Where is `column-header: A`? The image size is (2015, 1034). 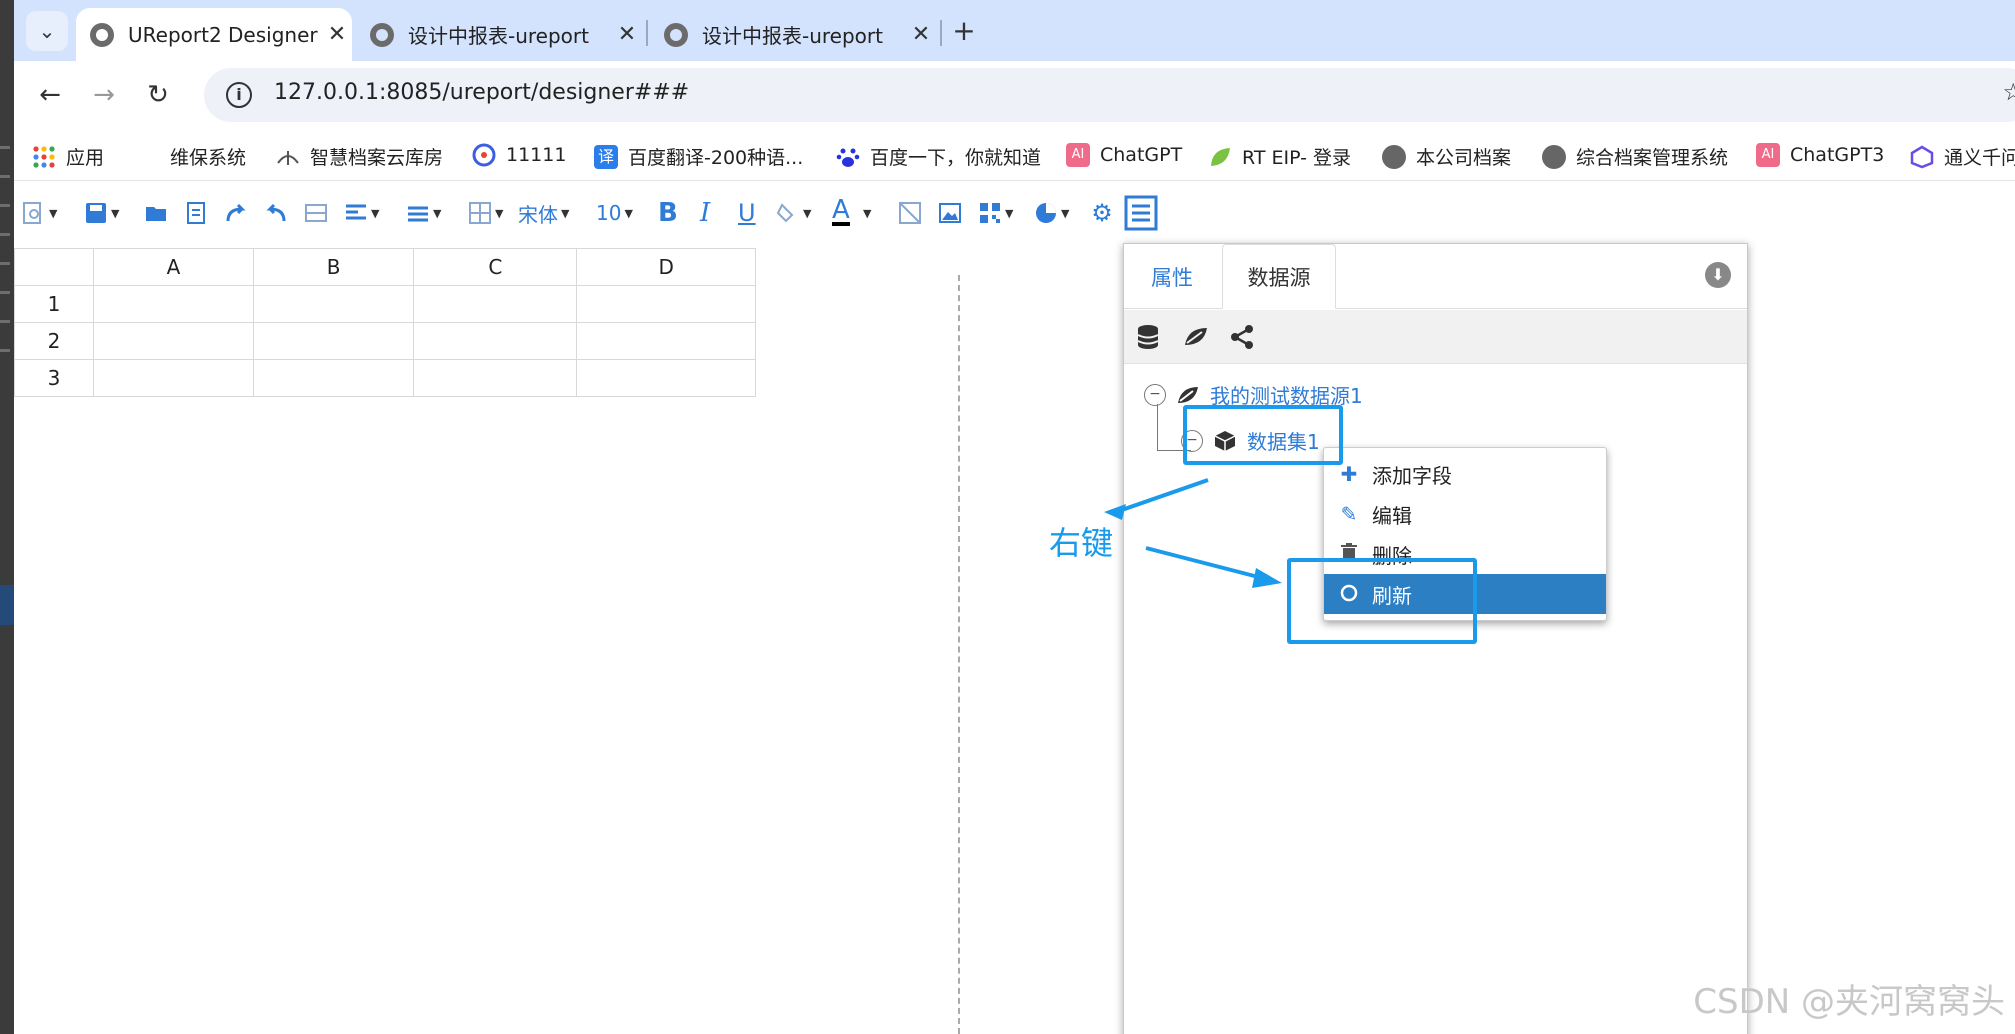
column-header: A is located at coordinates (173, 267).